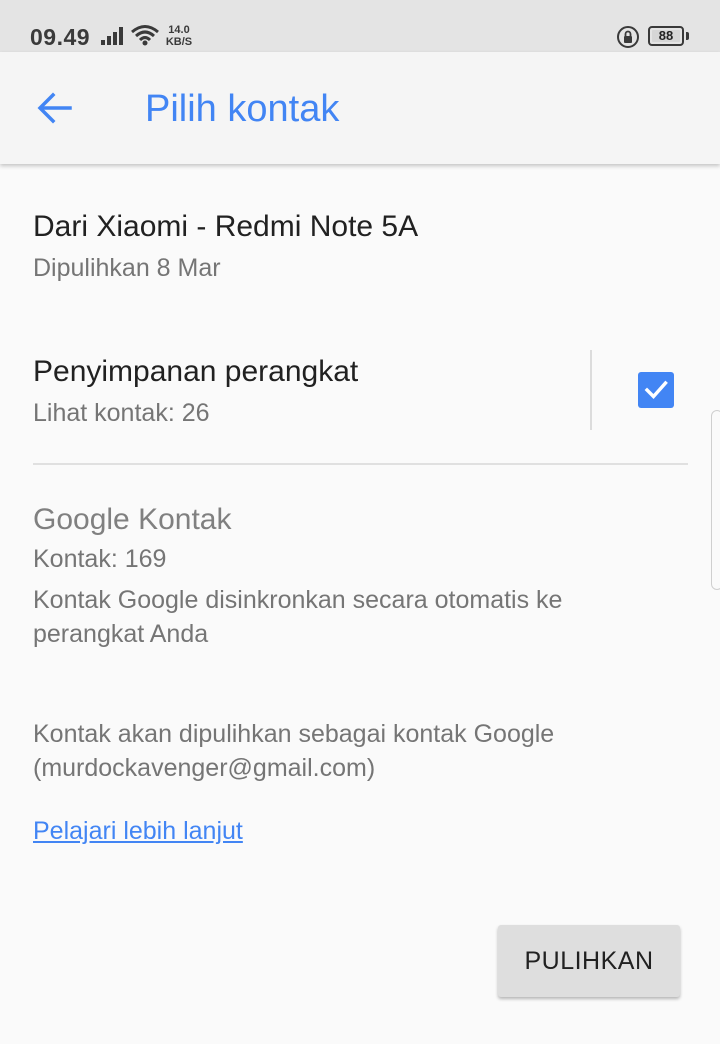 This screenshot has width=720, height=1044. I want to click on battery-level: 88, so click(666, 35).